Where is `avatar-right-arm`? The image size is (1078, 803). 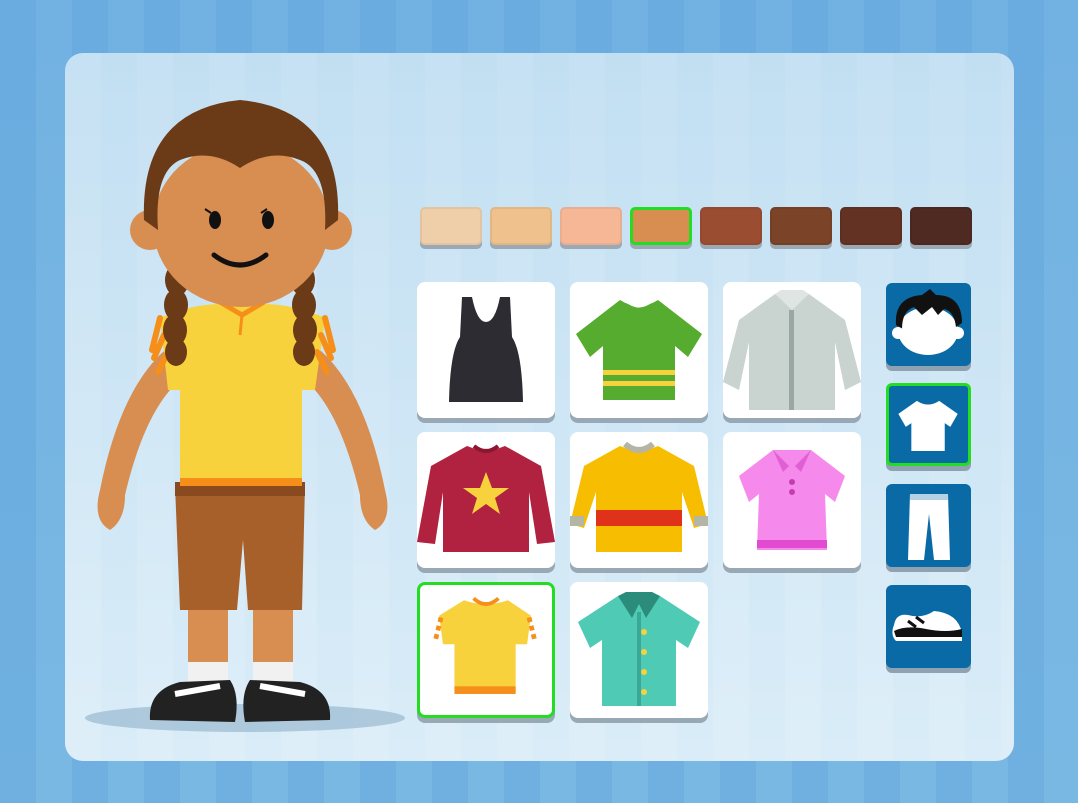
avatar-right-arm is located at coordinates (346, 440).